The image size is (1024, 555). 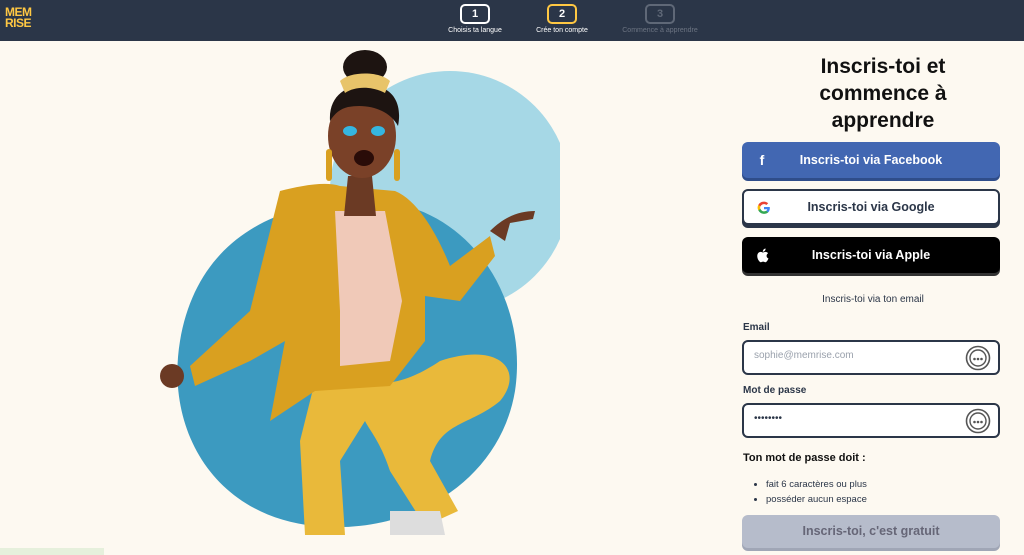 I want to click on password-input, so click(x=854, y=418).